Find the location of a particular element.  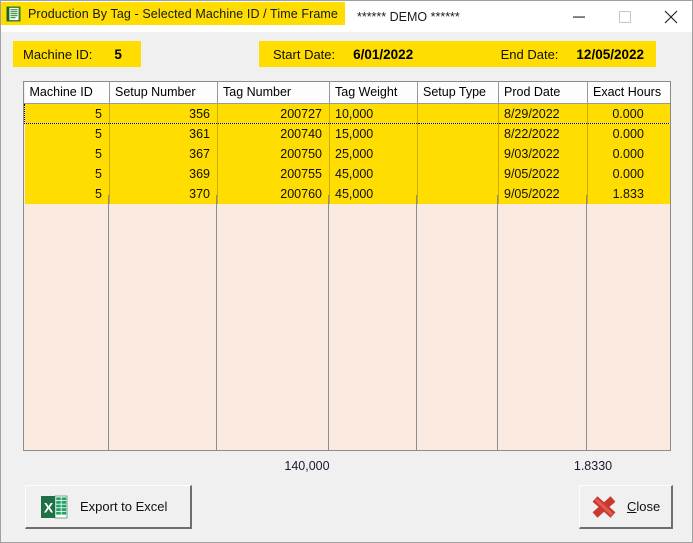

column-header-setup-type: Setup Type is located at coordinates (458, 93).